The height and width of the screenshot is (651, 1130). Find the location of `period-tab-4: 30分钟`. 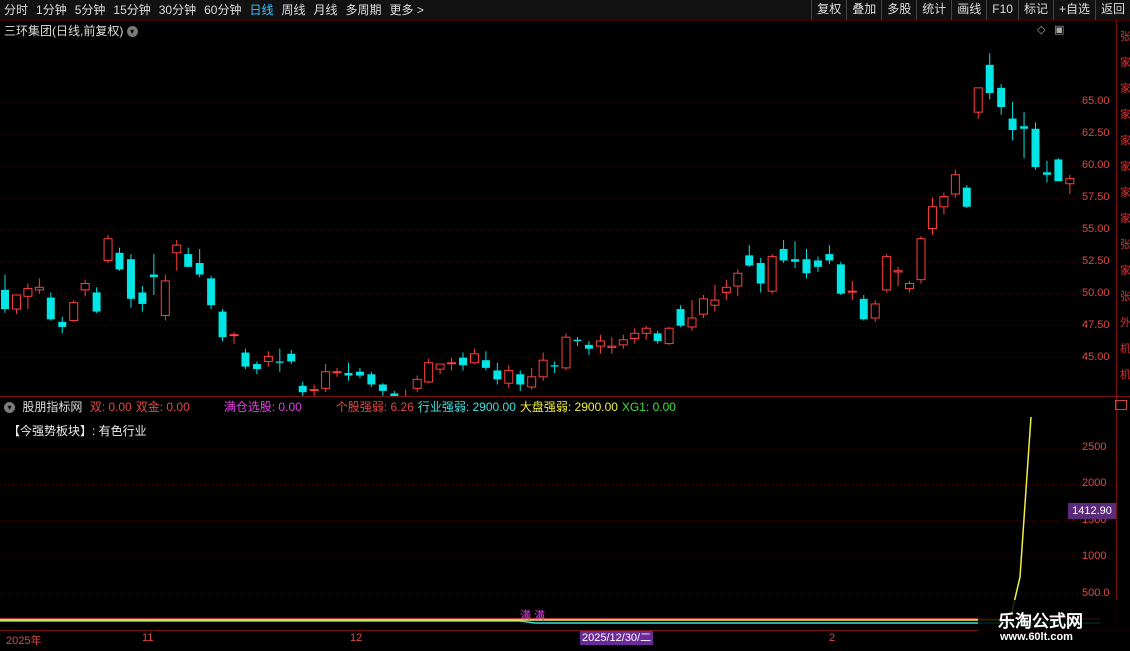

period-tab-4: 30分钟 is located at coordinates (177, 10).